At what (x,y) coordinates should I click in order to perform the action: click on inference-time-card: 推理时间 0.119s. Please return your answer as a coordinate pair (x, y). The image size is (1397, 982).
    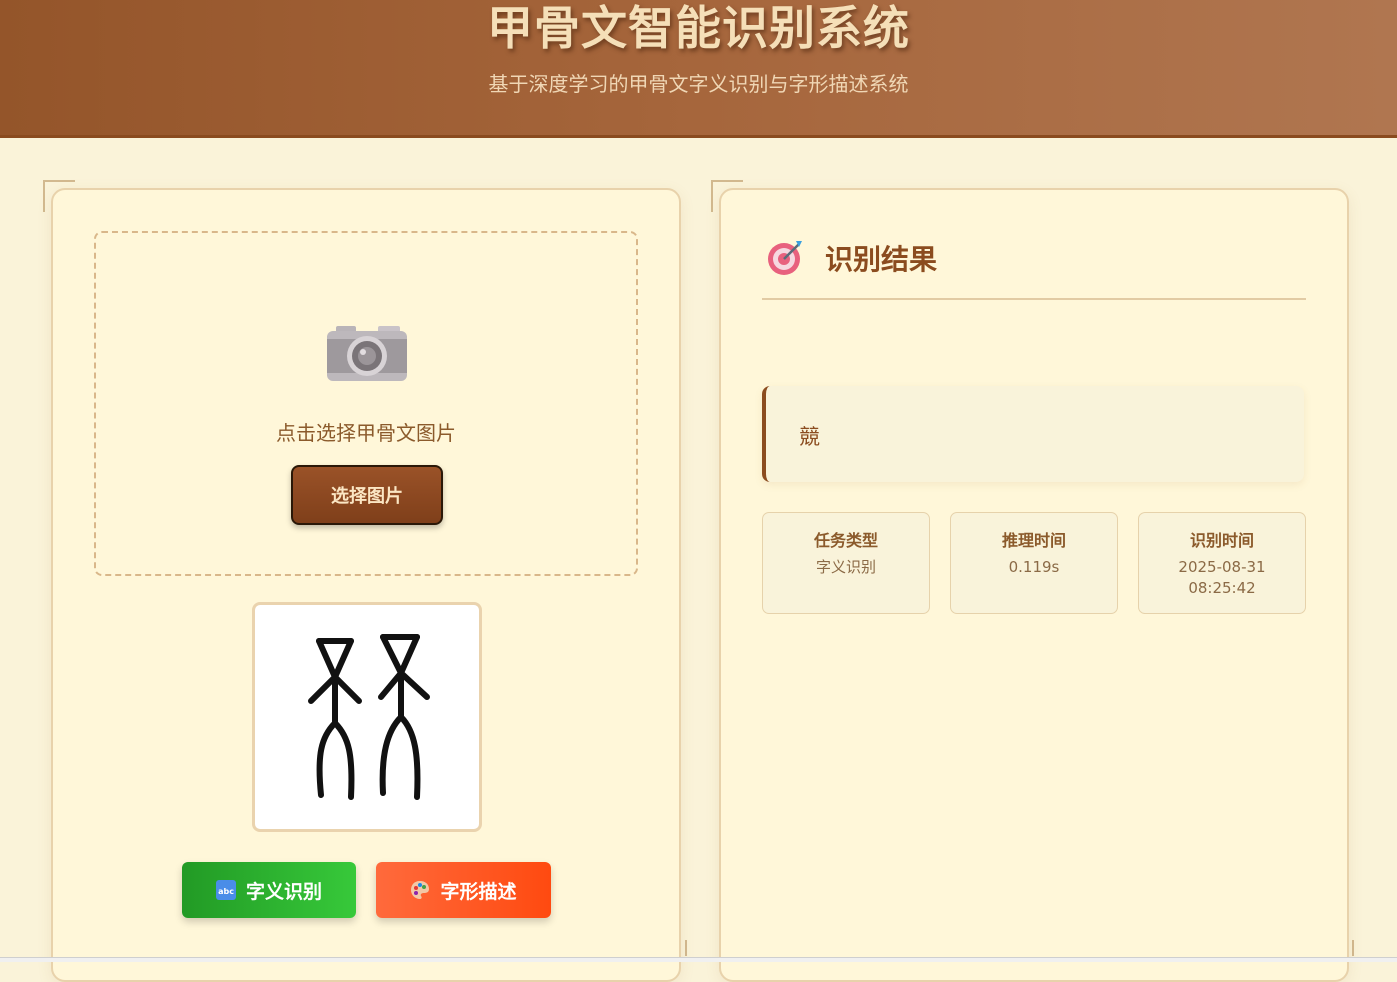
    Looking at the image, I should click on (1034, 563).